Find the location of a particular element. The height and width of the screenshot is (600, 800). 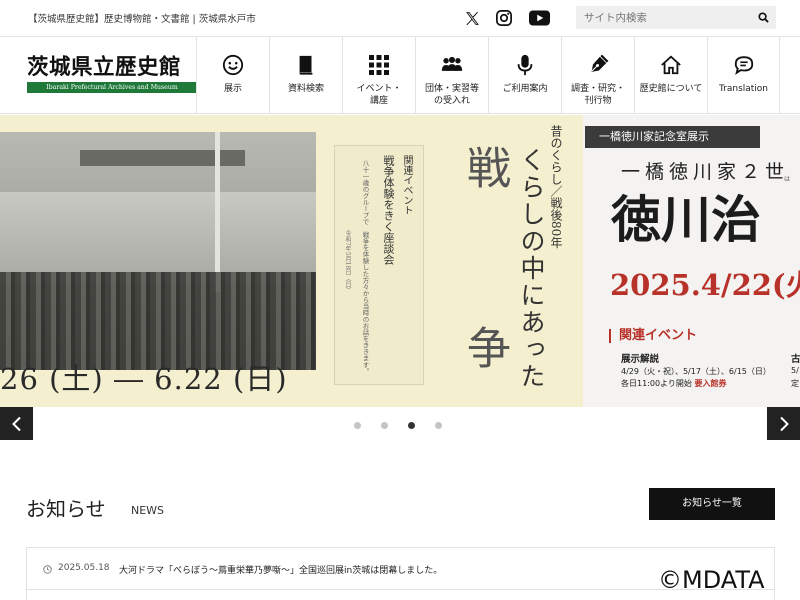

clock-icon is located at coordinates (47, 569).